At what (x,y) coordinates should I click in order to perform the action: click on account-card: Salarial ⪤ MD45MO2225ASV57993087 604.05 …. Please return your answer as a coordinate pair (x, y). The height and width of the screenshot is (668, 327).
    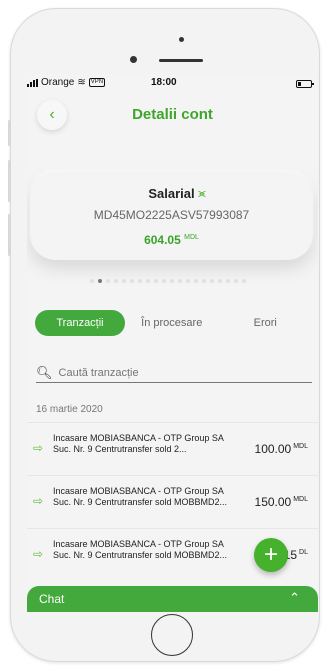
    Looking at the image, I should click on (171, 216).